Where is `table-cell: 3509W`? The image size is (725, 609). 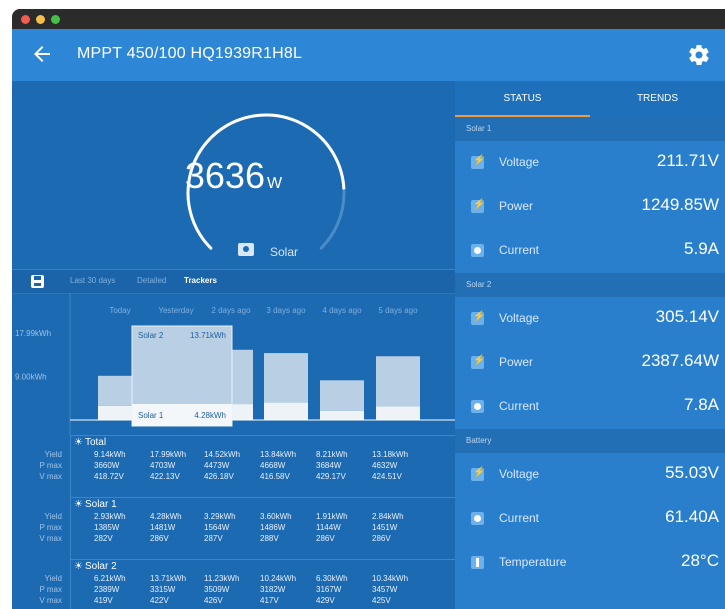 table-cell: 3509W is located at coordinates (217, 589).